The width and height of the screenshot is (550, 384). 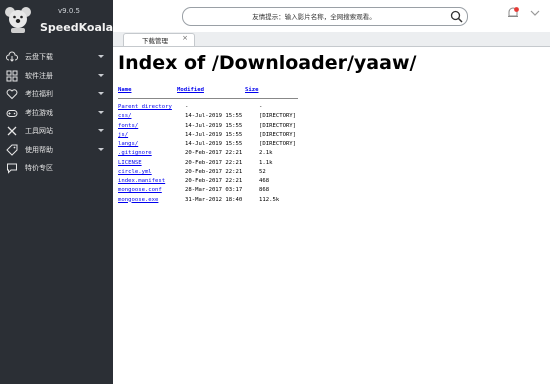 What do you see at coordinates (269, 199) in the screenshot?
I see `size-cell: 112.5k` at bounding box center [269, 199].